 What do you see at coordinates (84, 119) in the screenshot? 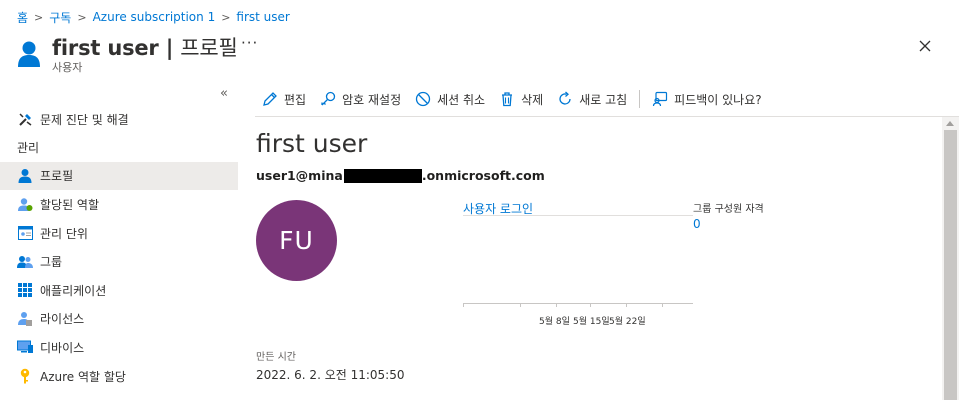
I see `sidebar-item-label: 문제 진단 및 해결` at bounding box center [84, 119].